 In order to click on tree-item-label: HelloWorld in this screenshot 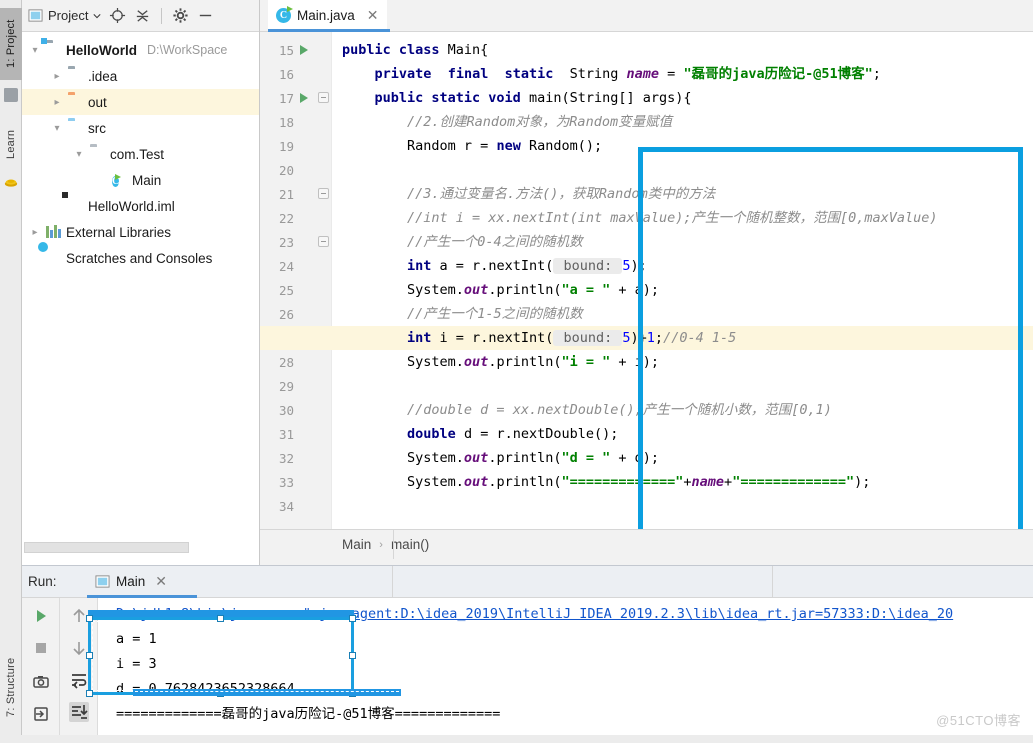, I will do `click(102, 50)`.